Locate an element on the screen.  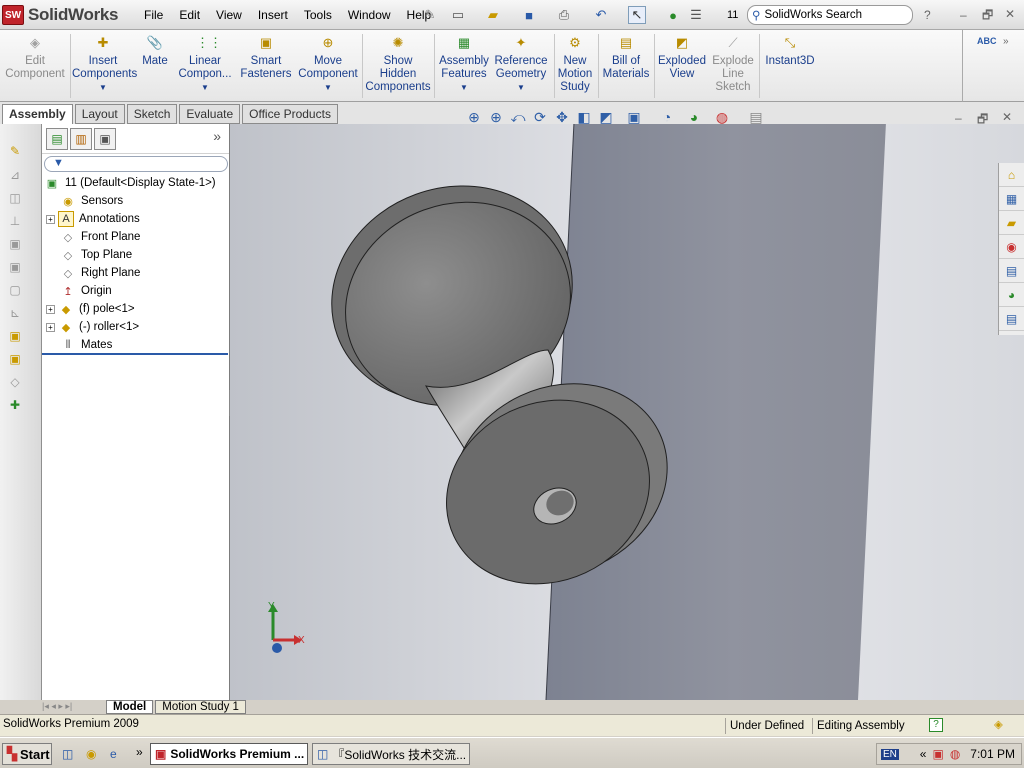
previous-view-icon: ⤺ is located at coordinates (518, 118).